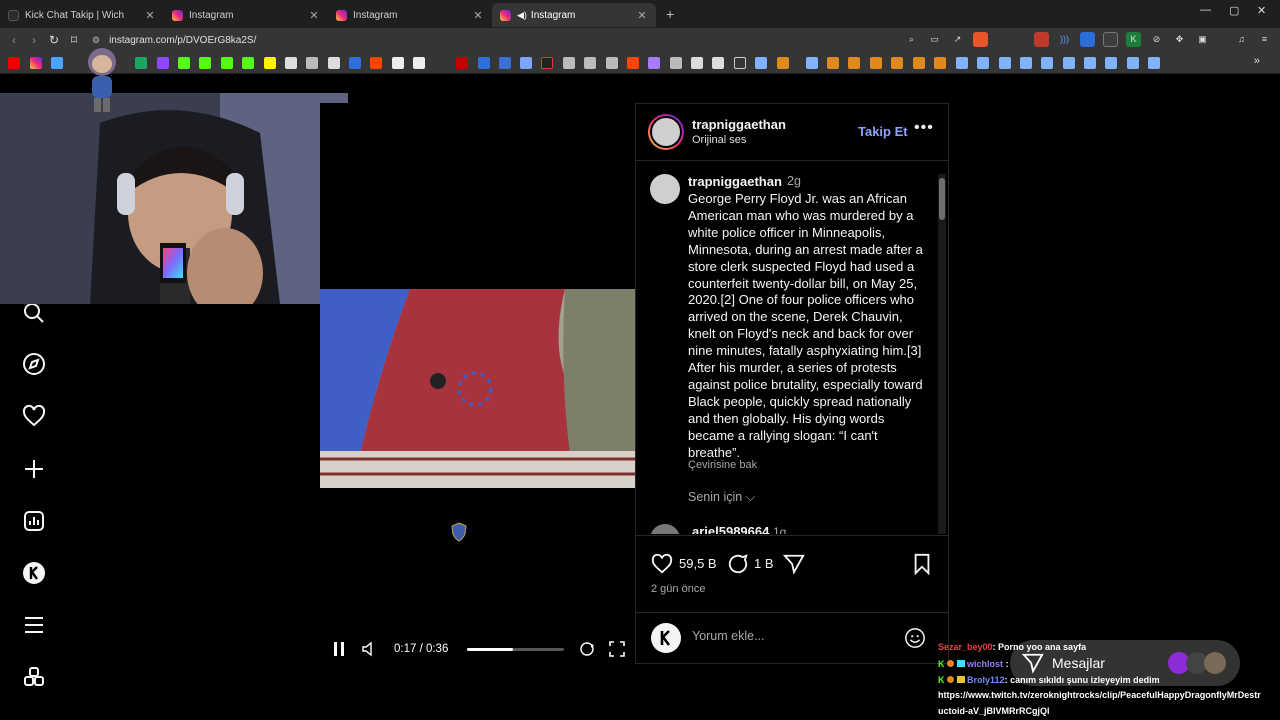 Image resolution: width=1280 pixels, height=720 pixels. I want to click on audio-playing-icon: ◀), so click(522, 15).